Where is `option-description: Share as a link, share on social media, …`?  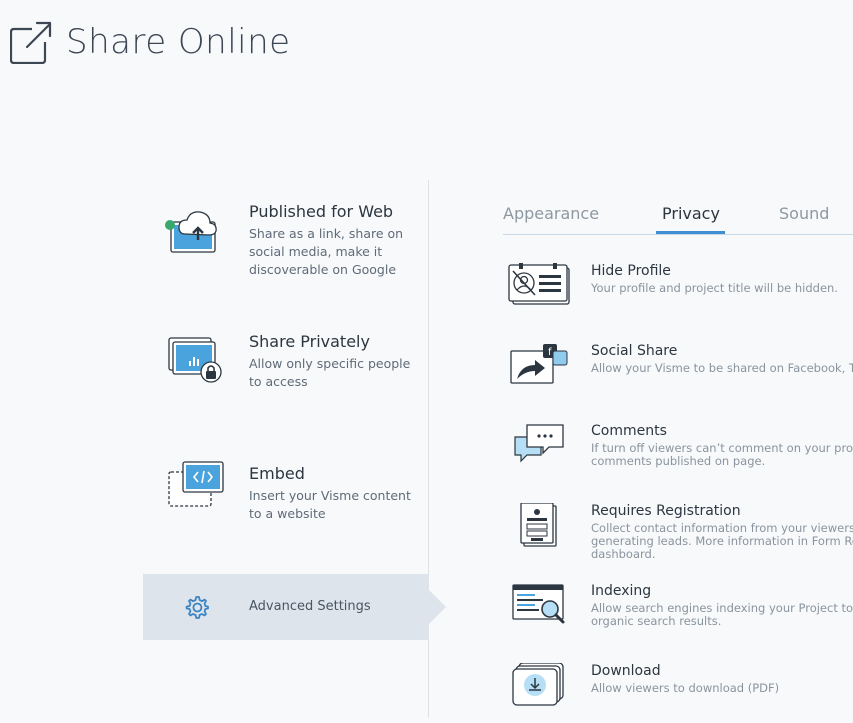
option-description: Share as a link, share on social media, … is located at coordinates (326, 251).